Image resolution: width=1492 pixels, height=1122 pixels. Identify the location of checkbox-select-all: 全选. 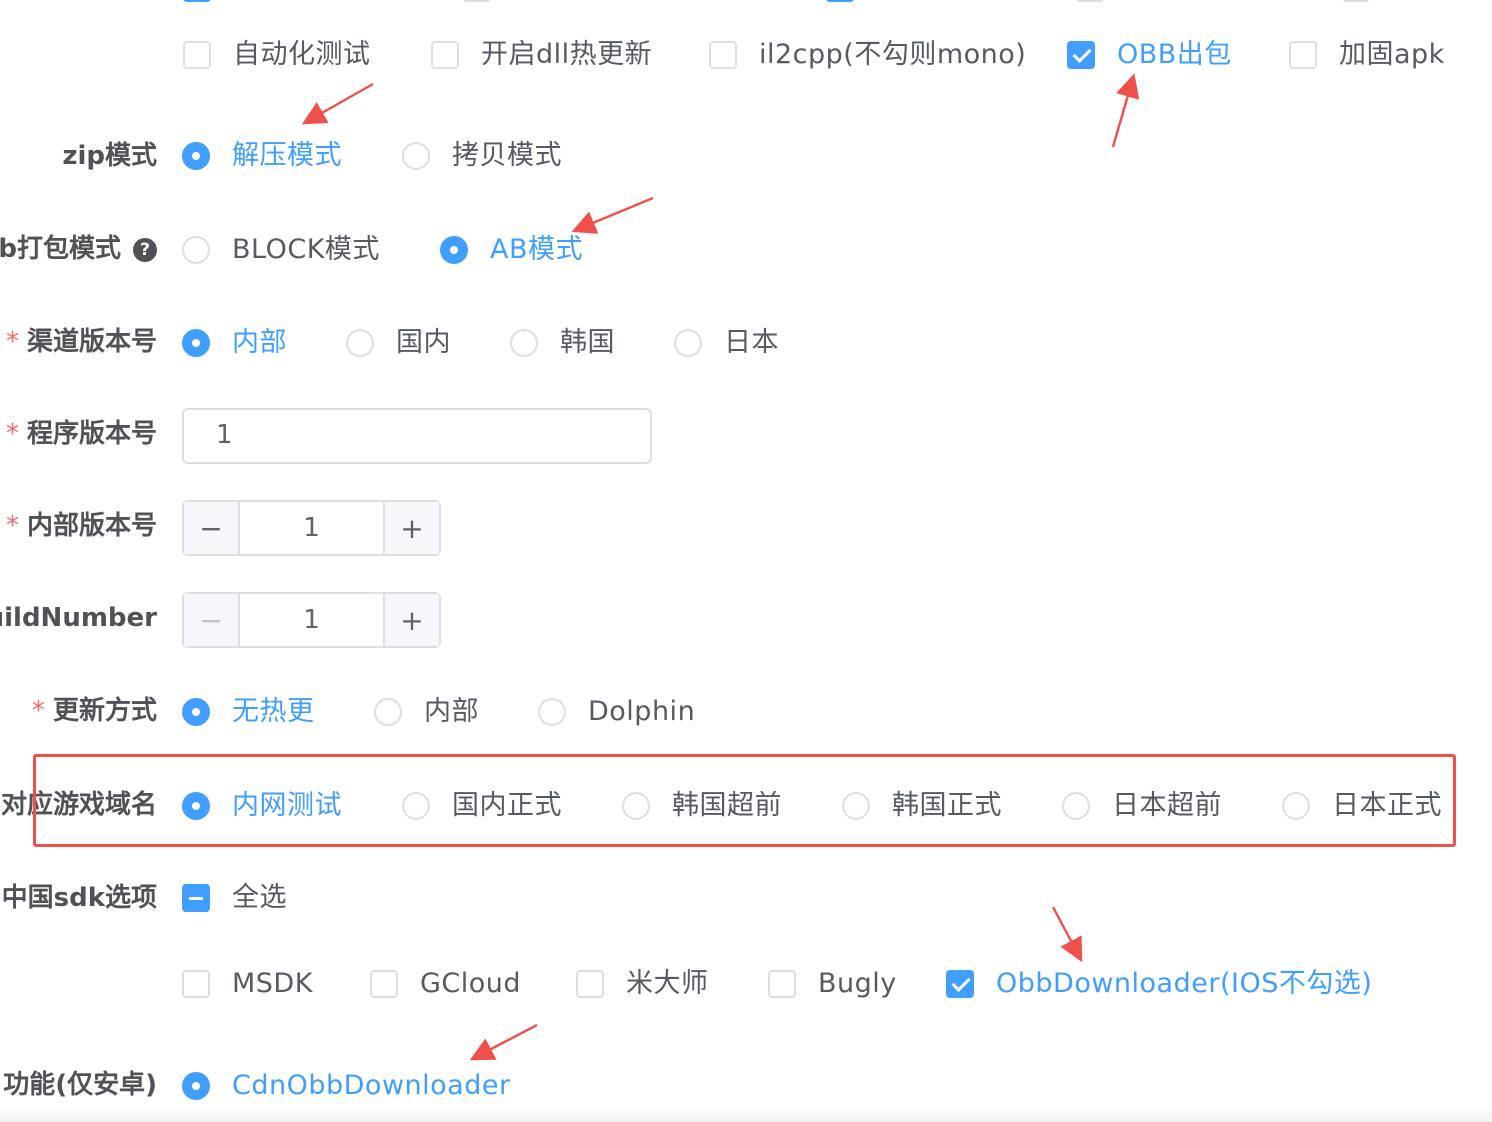
(234, 898).